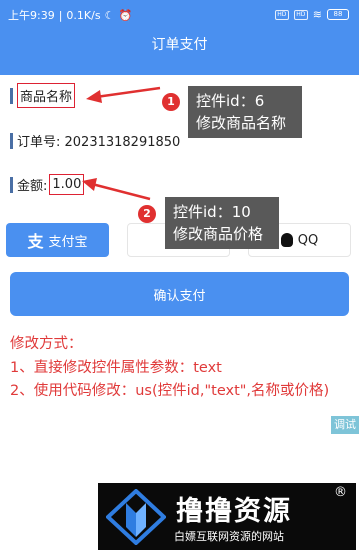 Image resolution: width=359 pixels, height=550 pixels. Describe the element at coordinates (241, 123) in the screenshot. I see `annotation-1-line2: 修改商品名称` at that location.